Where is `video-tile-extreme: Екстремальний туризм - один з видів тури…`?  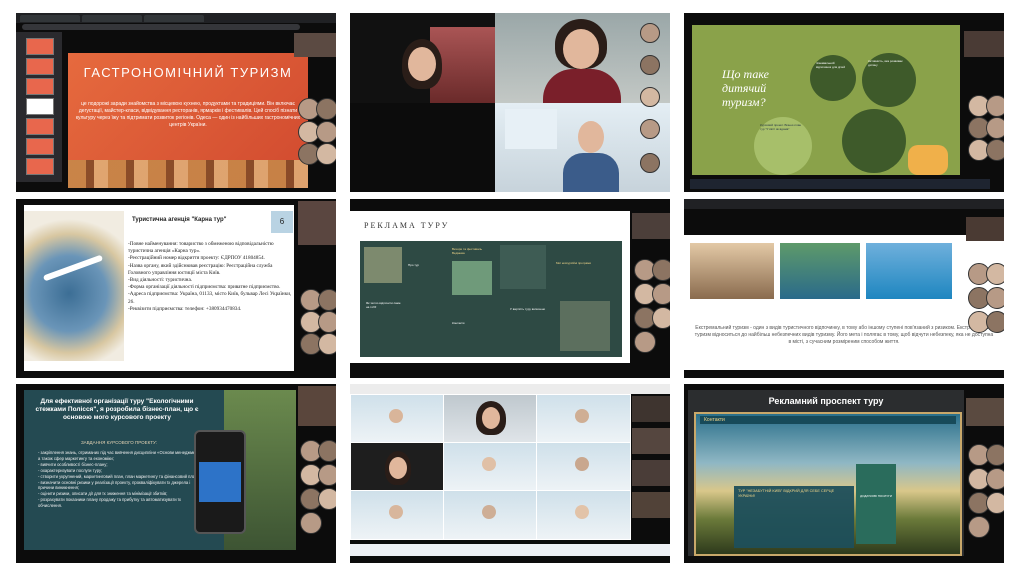
video-tile-extreme: Екстремальний туризм - один з видів тури… is located at coordinates (844, 288).